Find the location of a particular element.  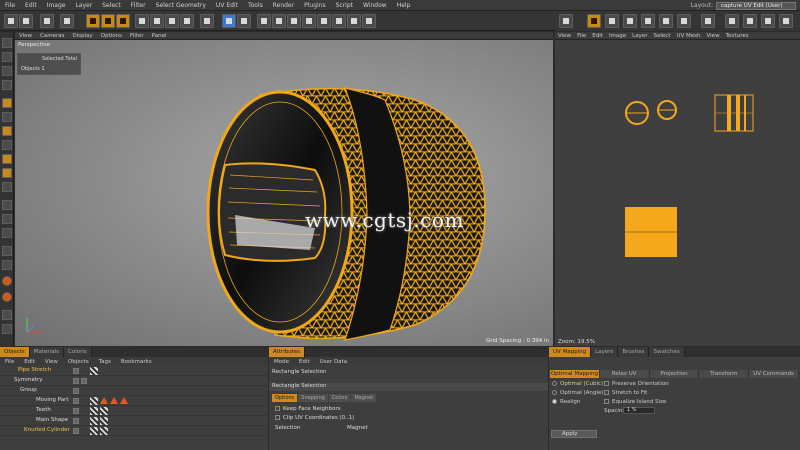

object-row-pipe-stretch: Pipe Stretch is located at coordinates (134, 371).